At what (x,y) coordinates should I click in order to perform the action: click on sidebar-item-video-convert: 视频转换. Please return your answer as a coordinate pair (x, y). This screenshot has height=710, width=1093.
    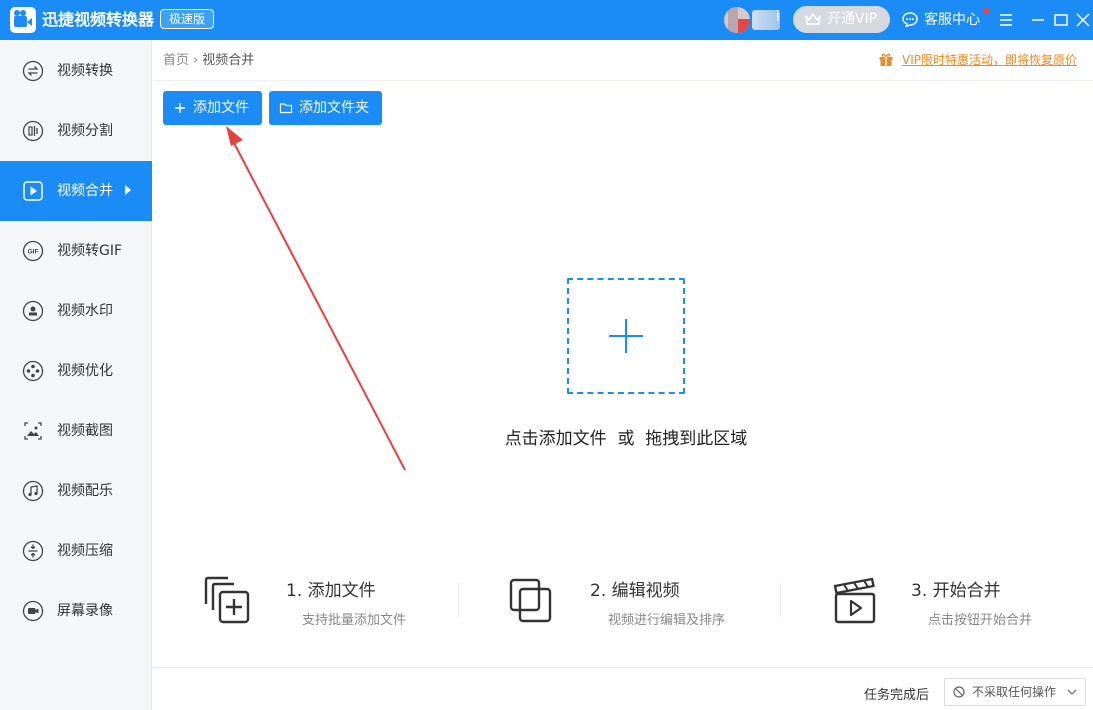
    Looking at the image, I should click on (76, 71).